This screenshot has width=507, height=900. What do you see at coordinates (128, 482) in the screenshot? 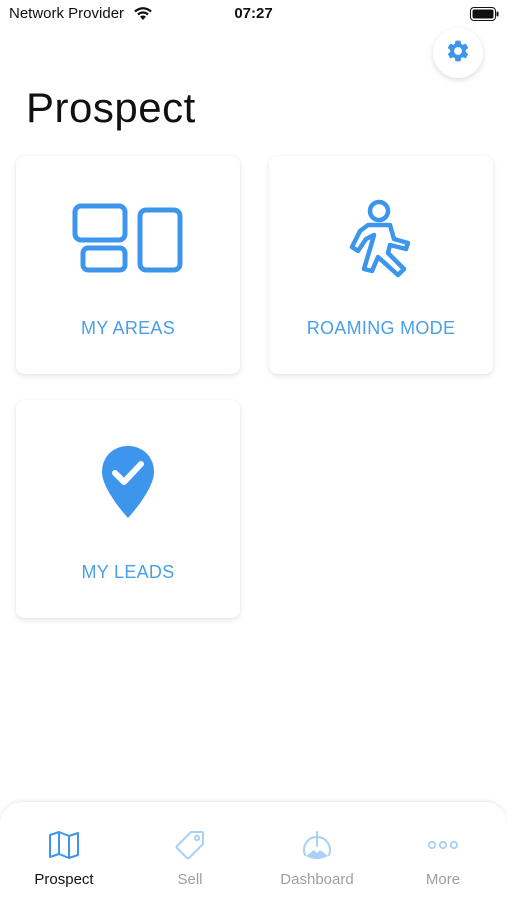
I see `location-check-icon` at bounding box center [128, 482].